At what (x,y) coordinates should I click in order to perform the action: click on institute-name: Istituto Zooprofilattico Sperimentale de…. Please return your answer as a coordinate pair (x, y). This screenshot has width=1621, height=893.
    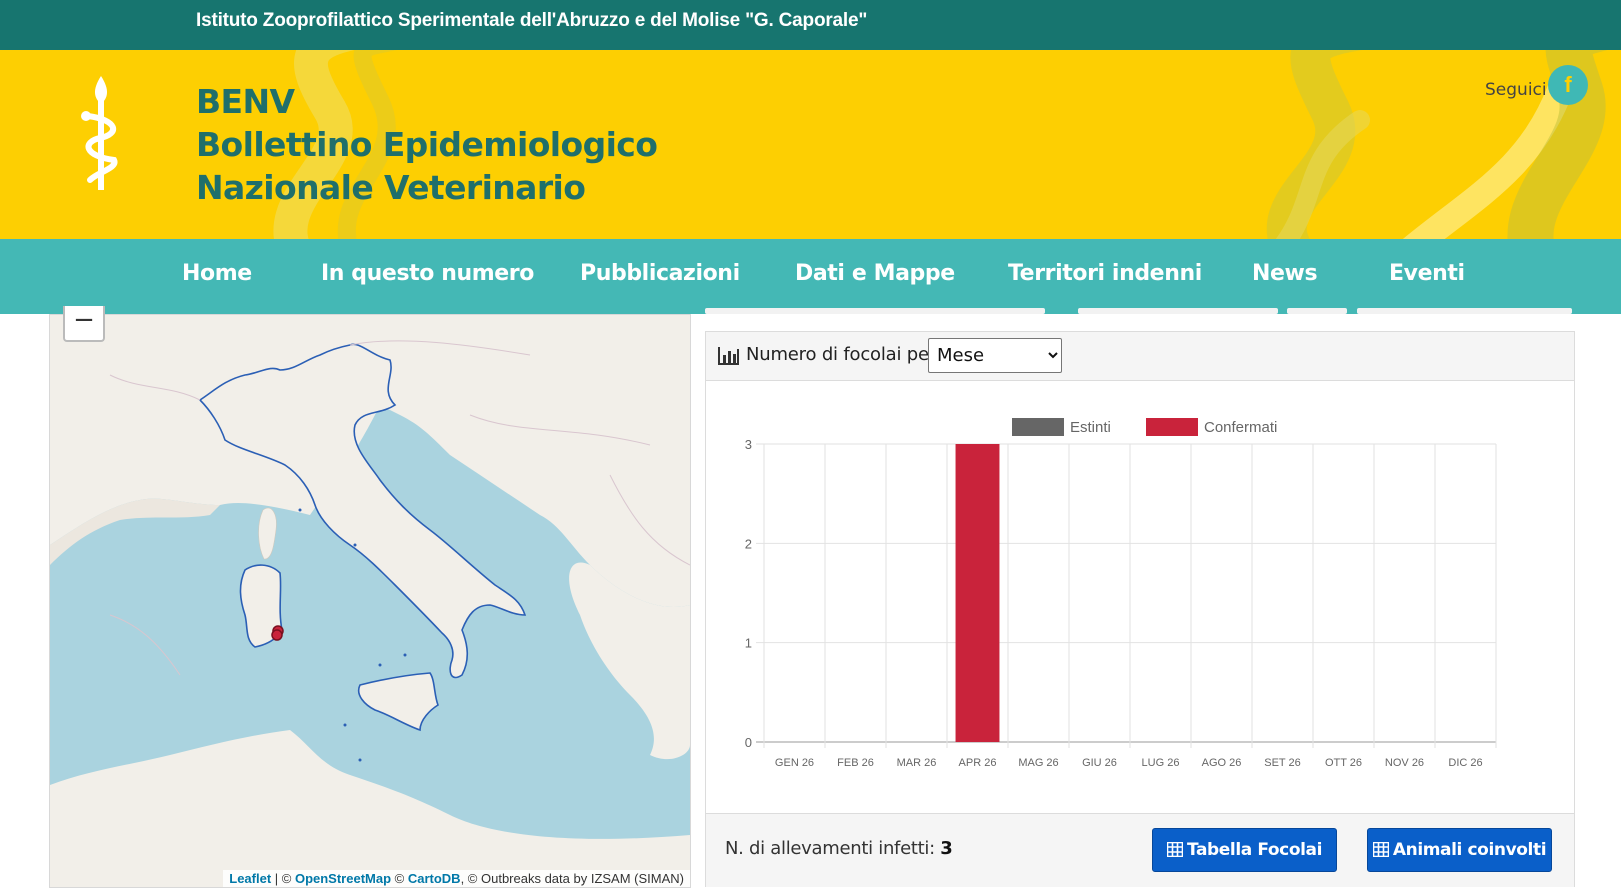
    Looking at the image, I should click on (532, 20).